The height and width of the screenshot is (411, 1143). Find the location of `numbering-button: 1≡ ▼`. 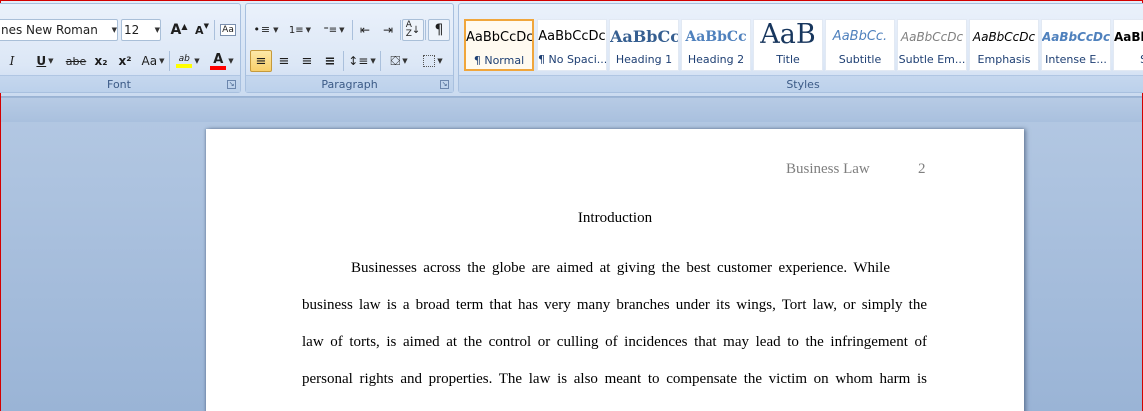

numbering-button: 1≡ ▼ is located at coordinates (300, 30).